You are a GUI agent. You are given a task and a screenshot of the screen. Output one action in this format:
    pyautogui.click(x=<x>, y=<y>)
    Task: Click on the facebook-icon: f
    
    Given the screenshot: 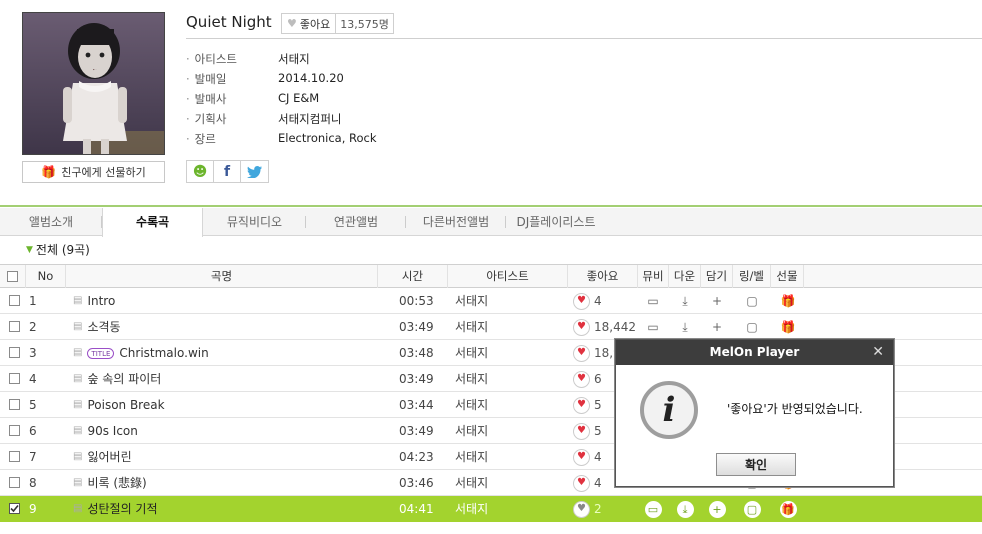 What is the action you would take?
    pyautogui.click(x=227, y=171)
    